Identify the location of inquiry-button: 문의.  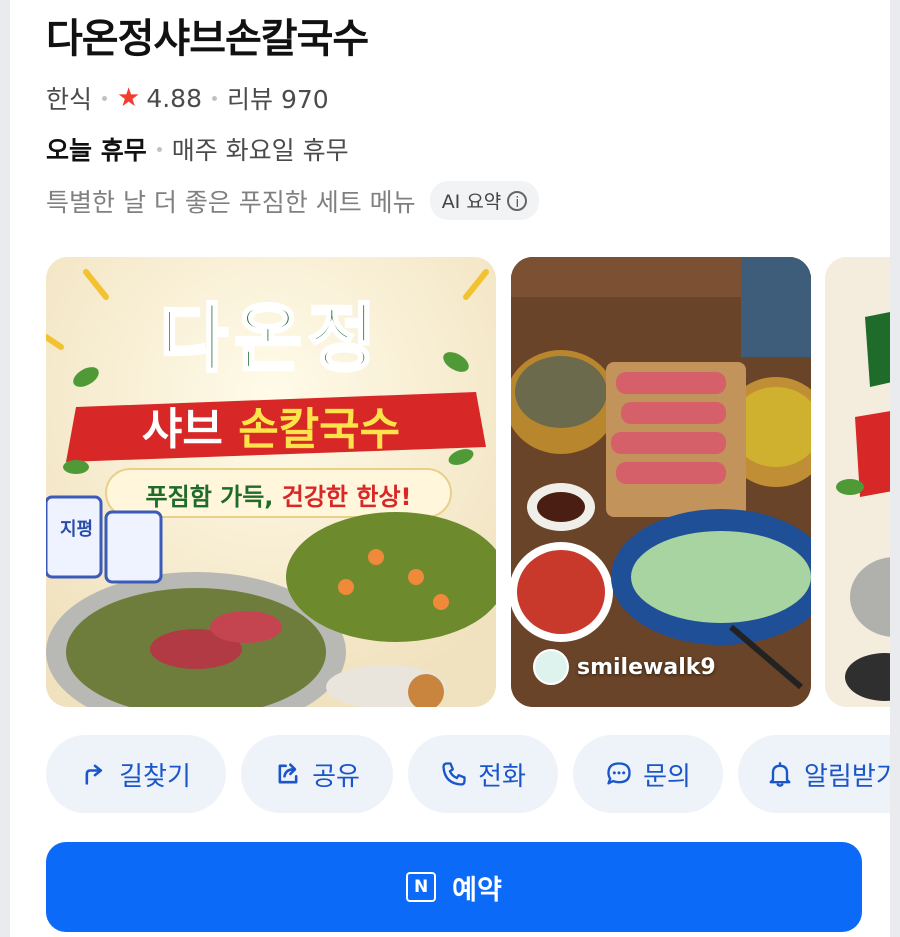
(648, 774).